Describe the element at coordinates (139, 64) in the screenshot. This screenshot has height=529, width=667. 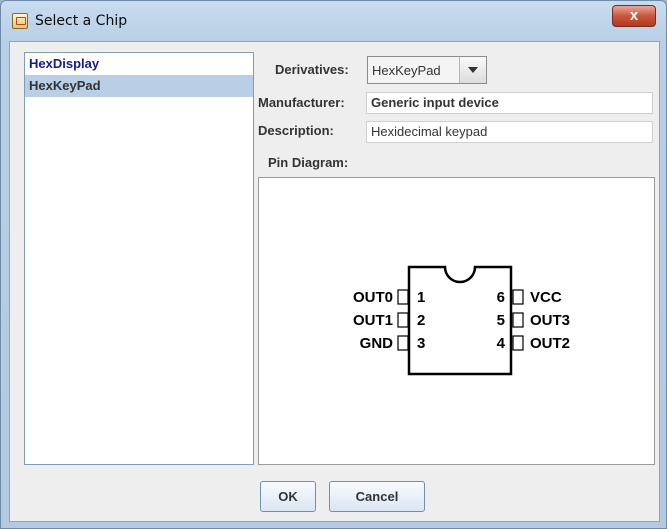
I see `chip-list-item-hexdisplay: HexDisplay` at that location.